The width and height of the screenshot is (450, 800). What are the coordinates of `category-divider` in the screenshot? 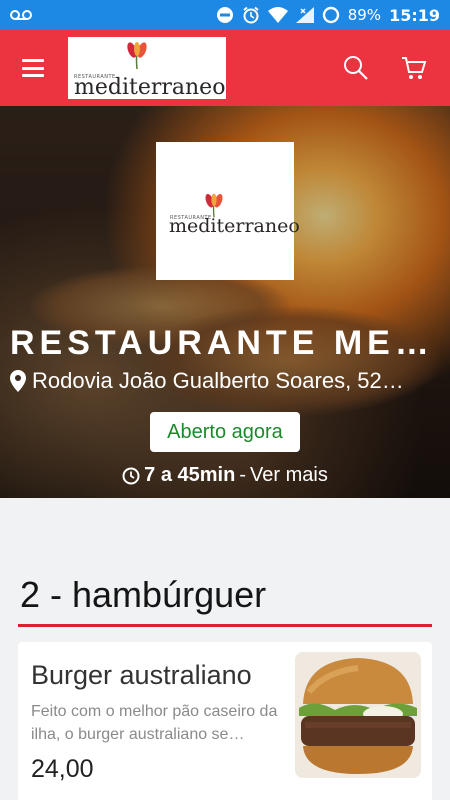 It's located at (225, 625).